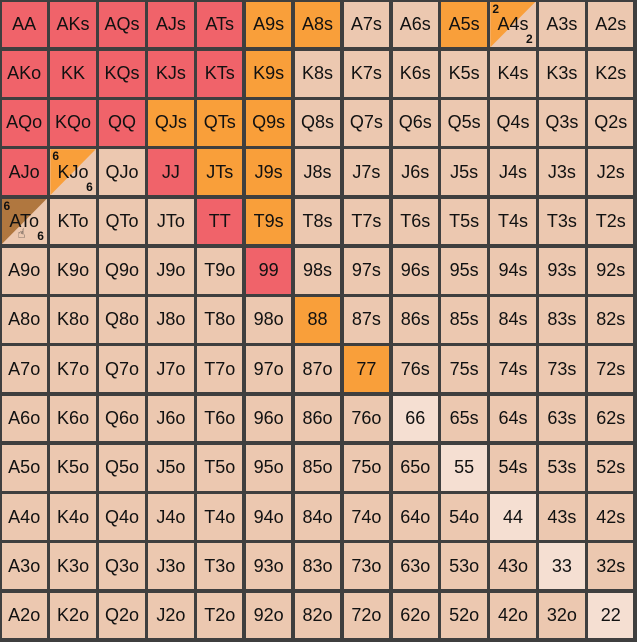 The width and height of the screenshot is (637, 642). Describe the element at coordinates (268, 123) in the screenshot. I see `hand-cell-q9s: Q9s` at that location.